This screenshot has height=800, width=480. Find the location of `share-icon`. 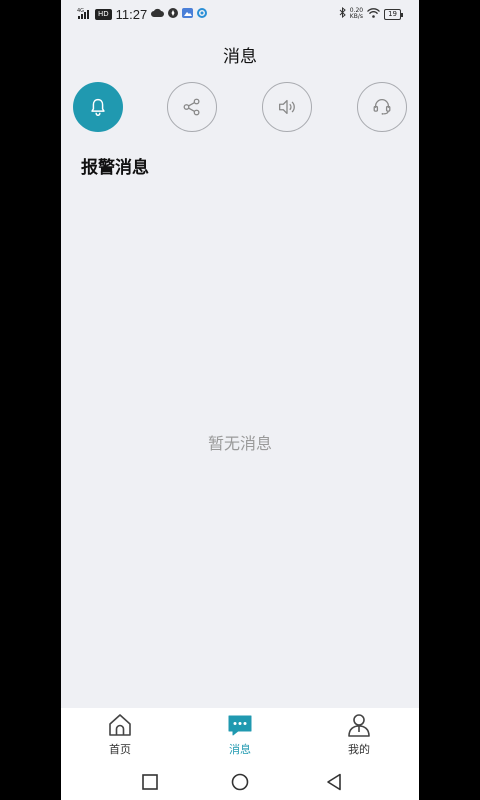

share-icon is located at coordinates (191, 107).